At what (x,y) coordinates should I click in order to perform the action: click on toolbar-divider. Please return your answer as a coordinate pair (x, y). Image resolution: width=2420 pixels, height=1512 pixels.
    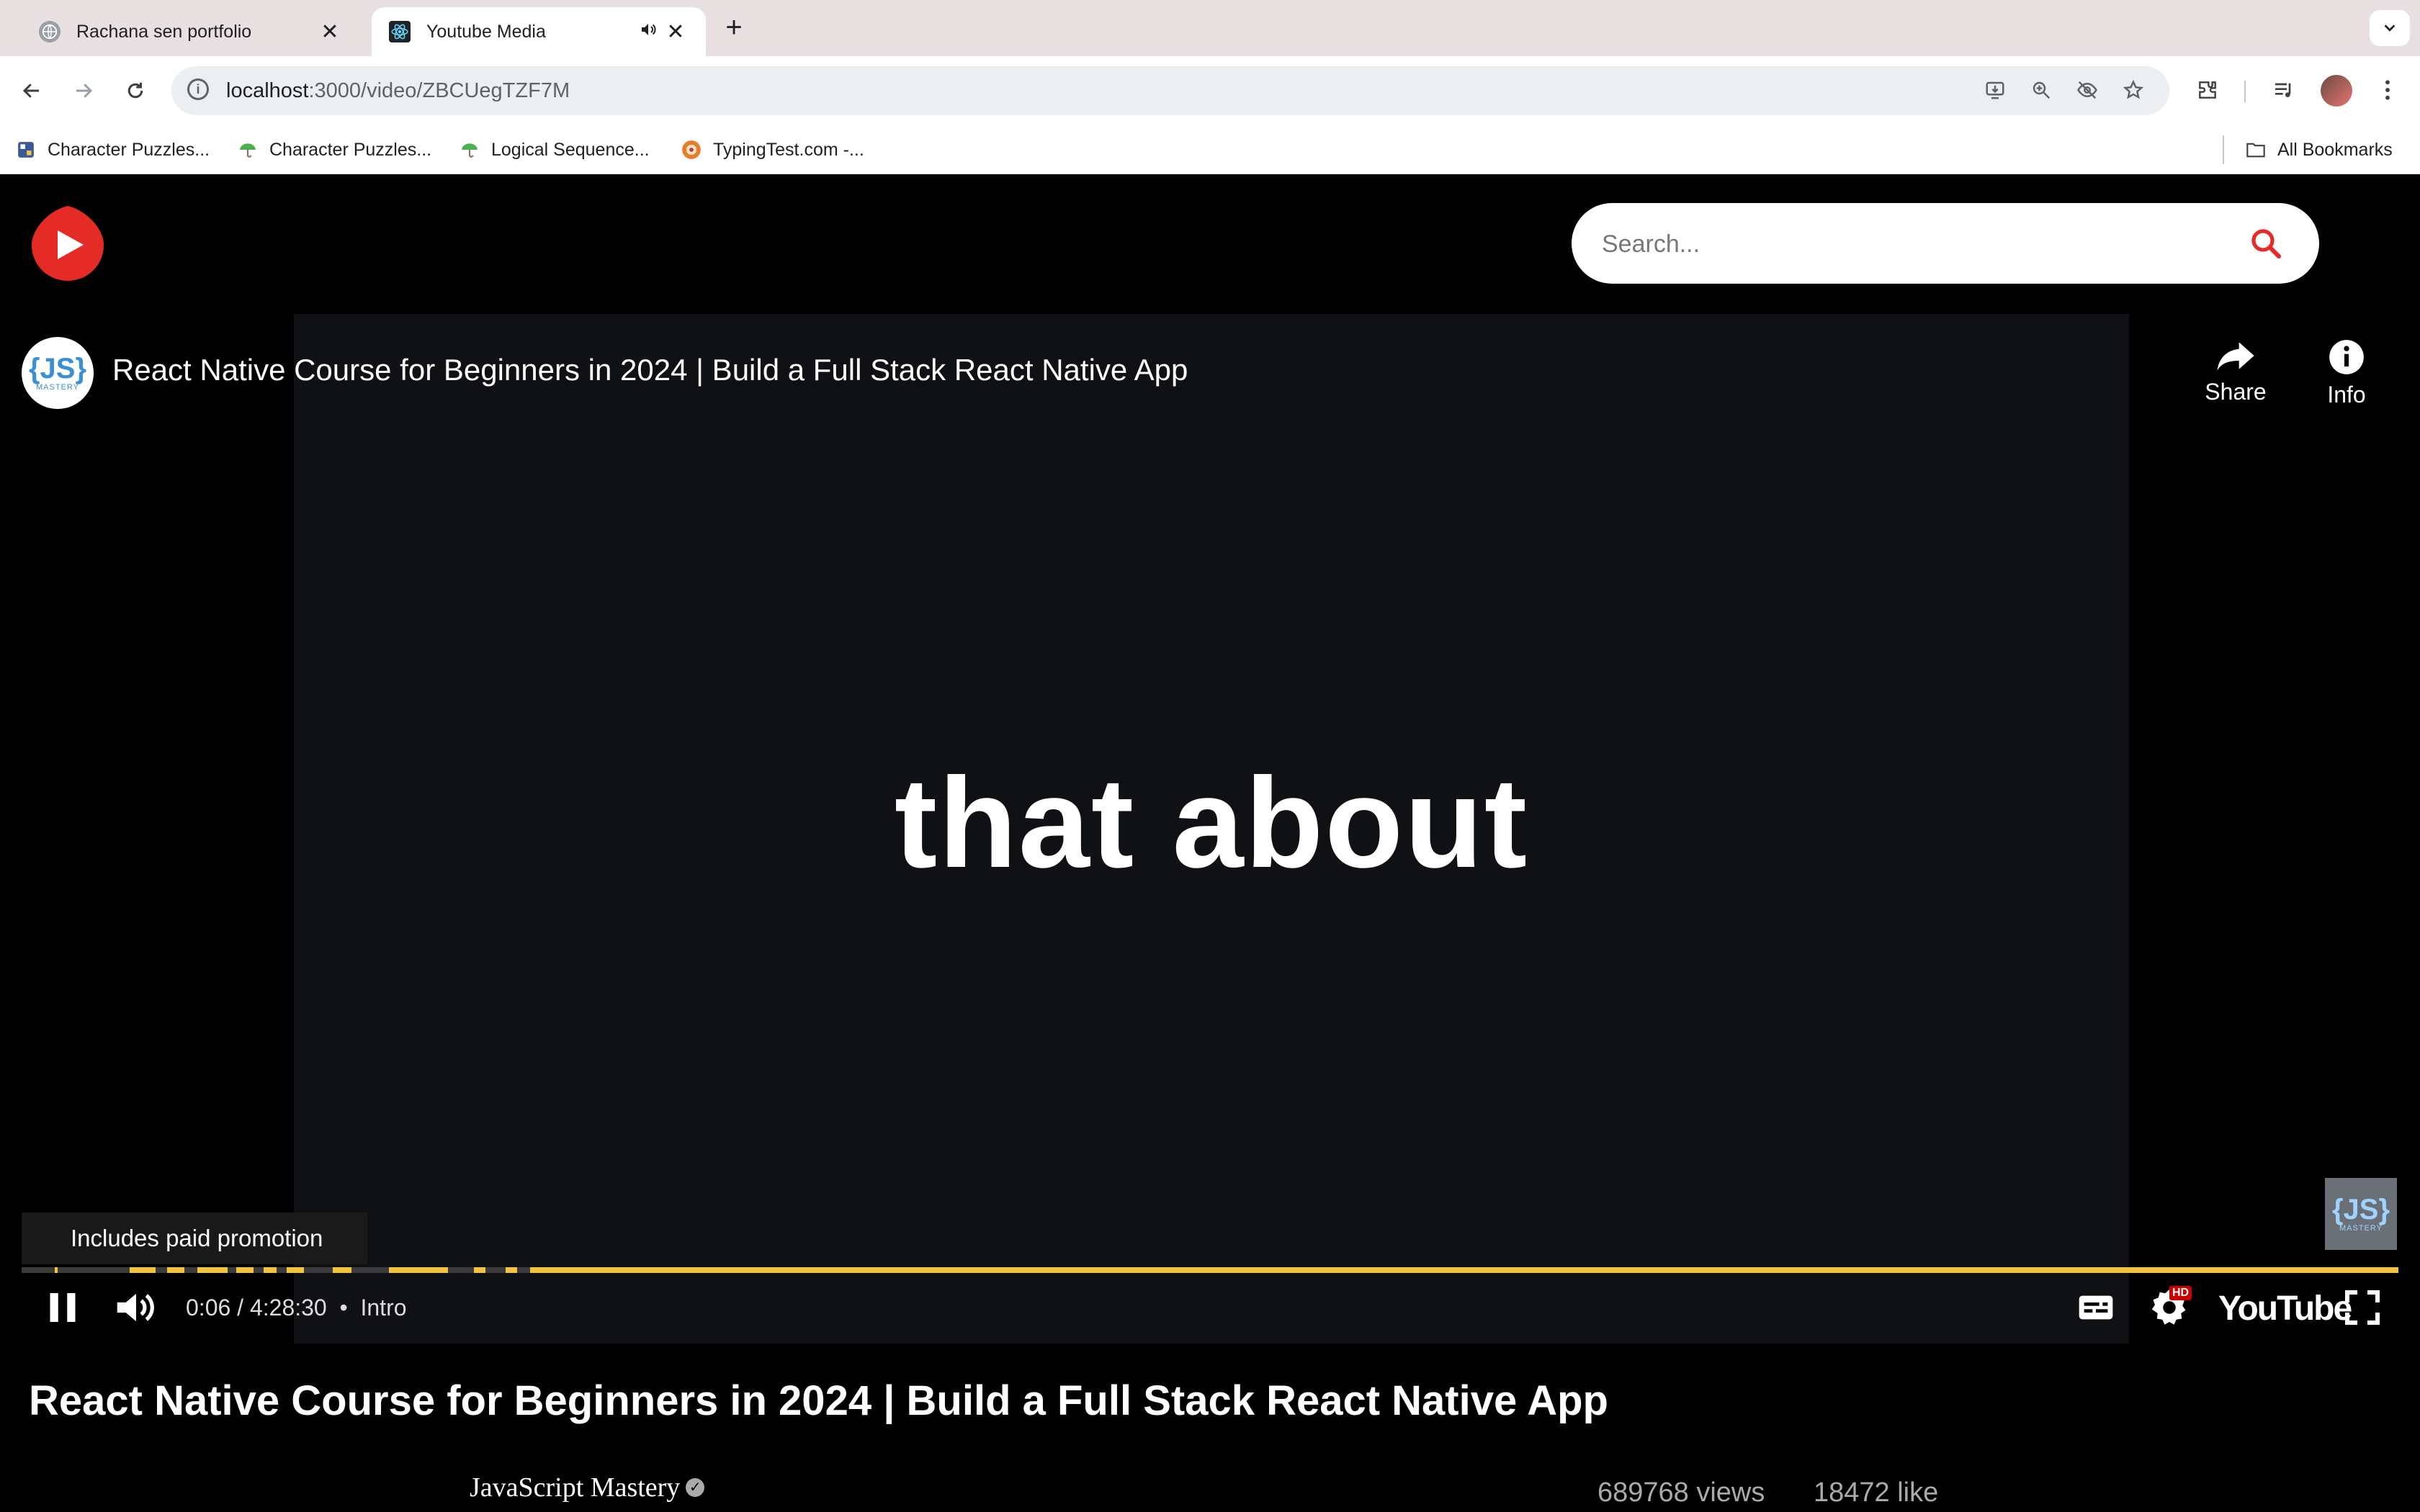
    Looking at the image, I should click on (2245, 91).